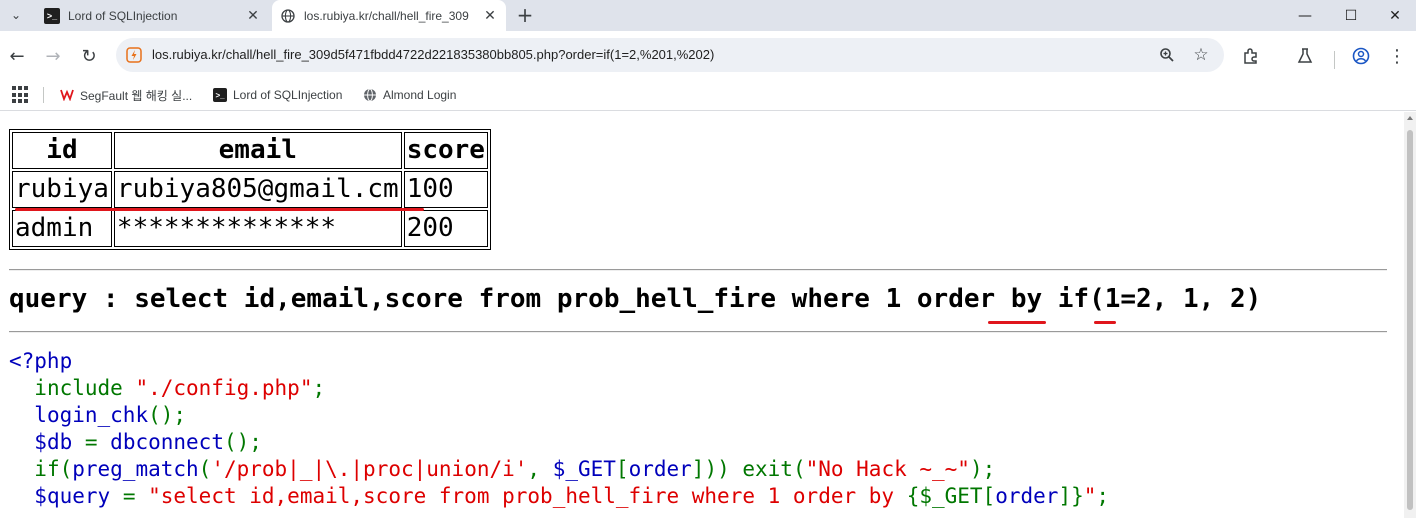  What do you see at coordinates (43, 95) in the screenshot?
I see `bookmarks-divider` at bounding box center [43, 95].